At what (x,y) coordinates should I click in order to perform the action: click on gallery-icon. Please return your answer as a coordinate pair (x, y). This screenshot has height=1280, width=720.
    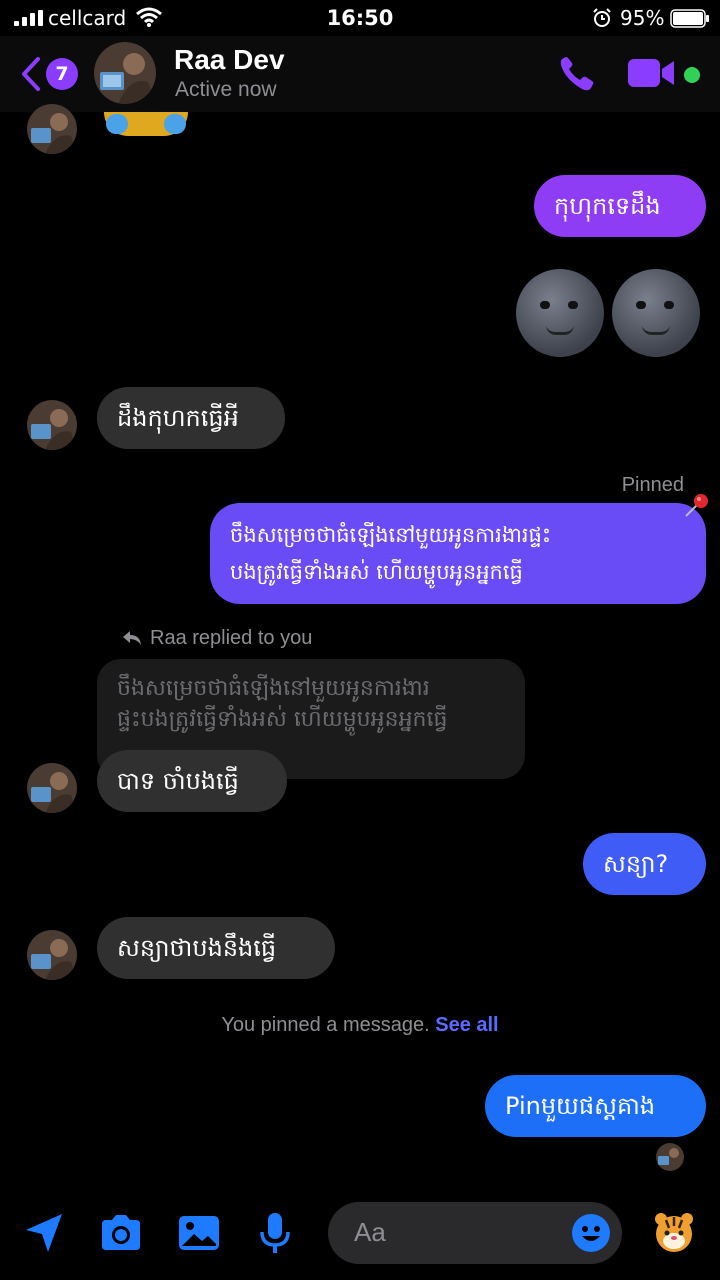
    Looking at the image, I should click on (199, 1233).